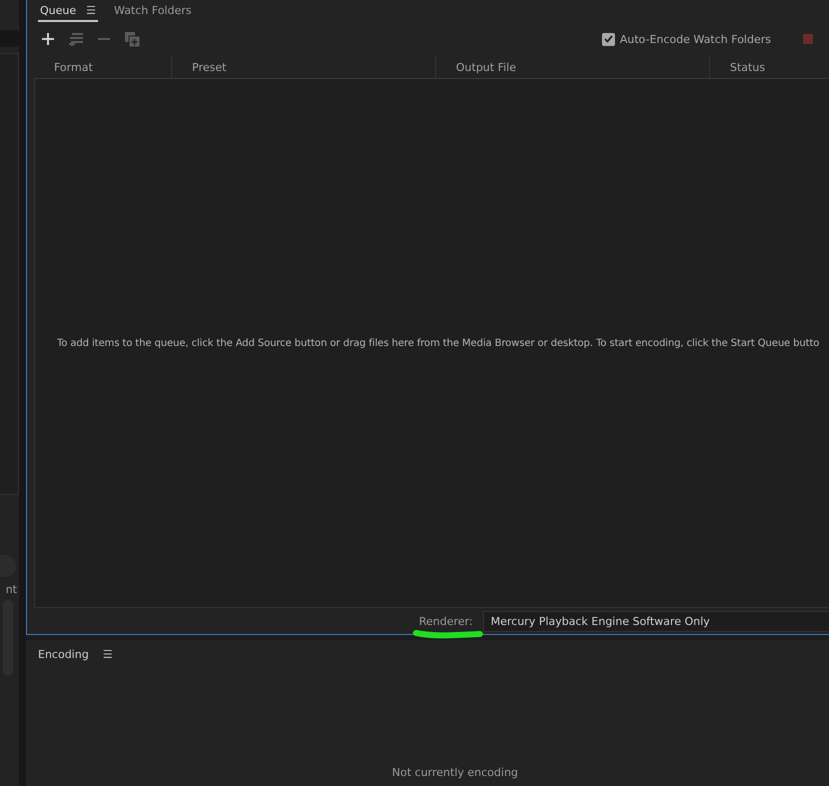 This screenshot has width=829, height=786. Describe the element at coordinates (107, 654) in the screenshot. I see `menu-icon: ☰` at that location.